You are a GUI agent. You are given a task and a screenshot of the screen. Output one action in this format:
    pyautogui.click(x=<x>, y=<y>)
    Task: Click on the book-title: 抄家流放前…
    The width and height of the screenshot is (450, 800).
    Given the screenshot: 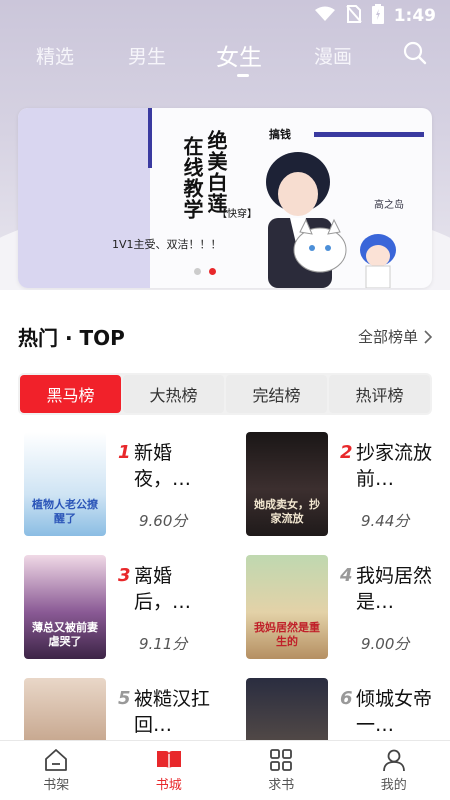 What is the action you would take?
    pyautogui.click(x=394, y=466)
    